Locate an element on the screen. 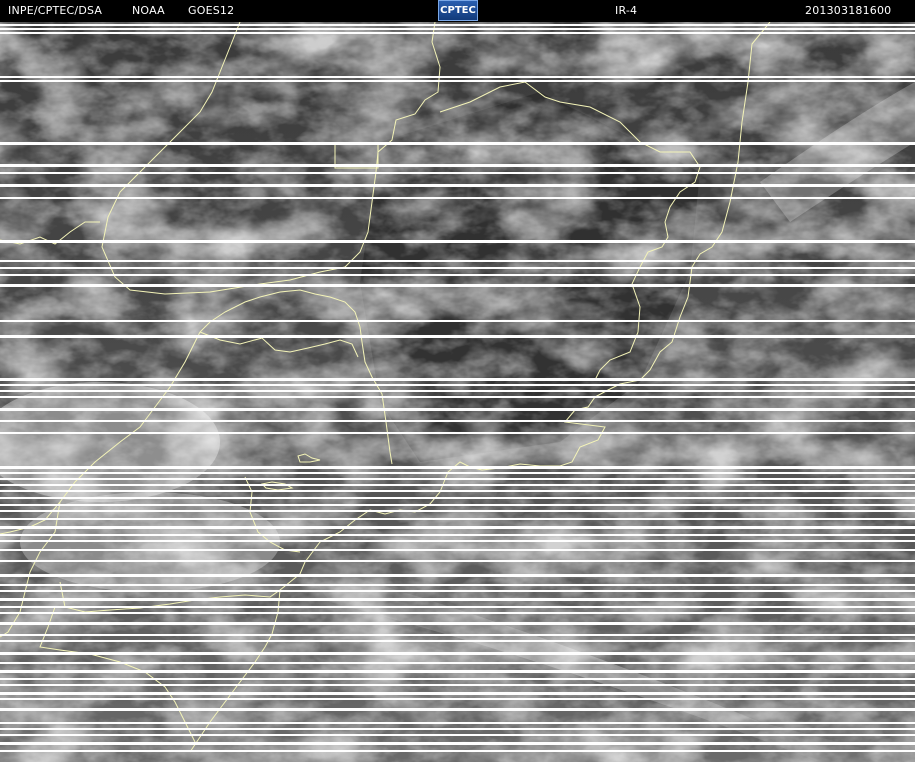  cptec-logo: CPTEC is located at coordinates (458, 10).